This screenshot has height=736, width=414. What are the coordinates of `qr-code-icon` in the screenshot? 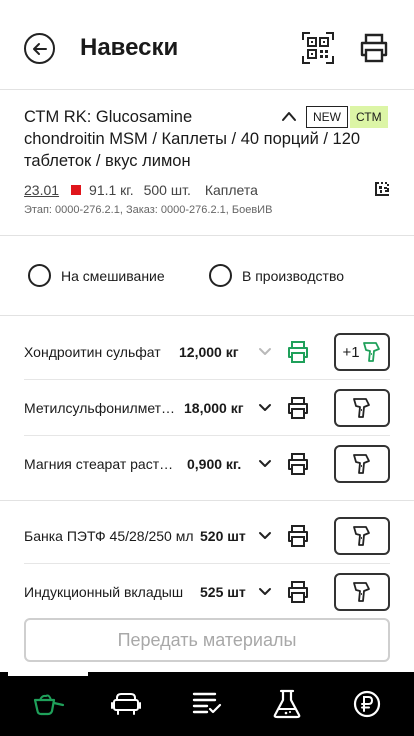 It's located at (318, 48).